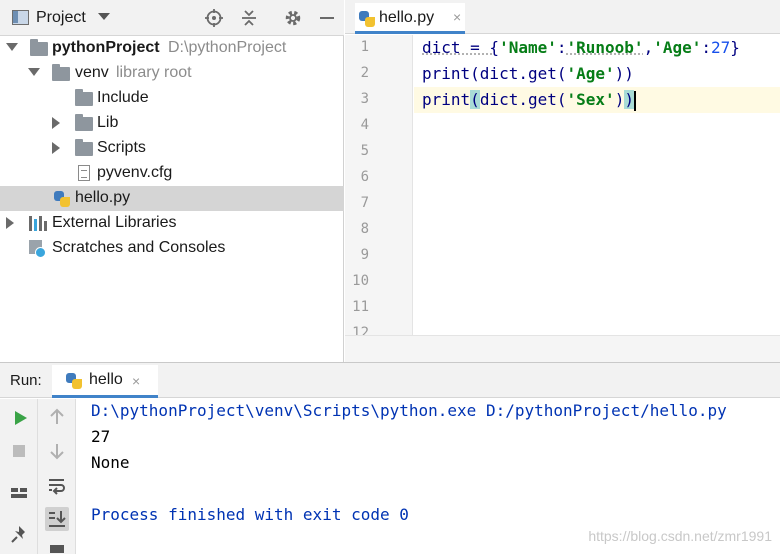  What do you see at coordinates (110, 462) in the screenshot?
I see `console-output-line: None` at bounding box center [110, 462].